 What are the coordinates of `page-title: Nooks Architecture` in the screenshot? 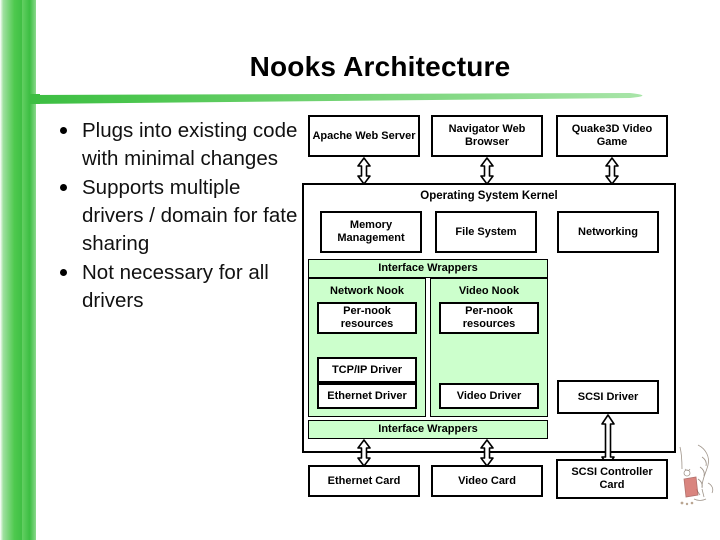 It's located at (380, 66).